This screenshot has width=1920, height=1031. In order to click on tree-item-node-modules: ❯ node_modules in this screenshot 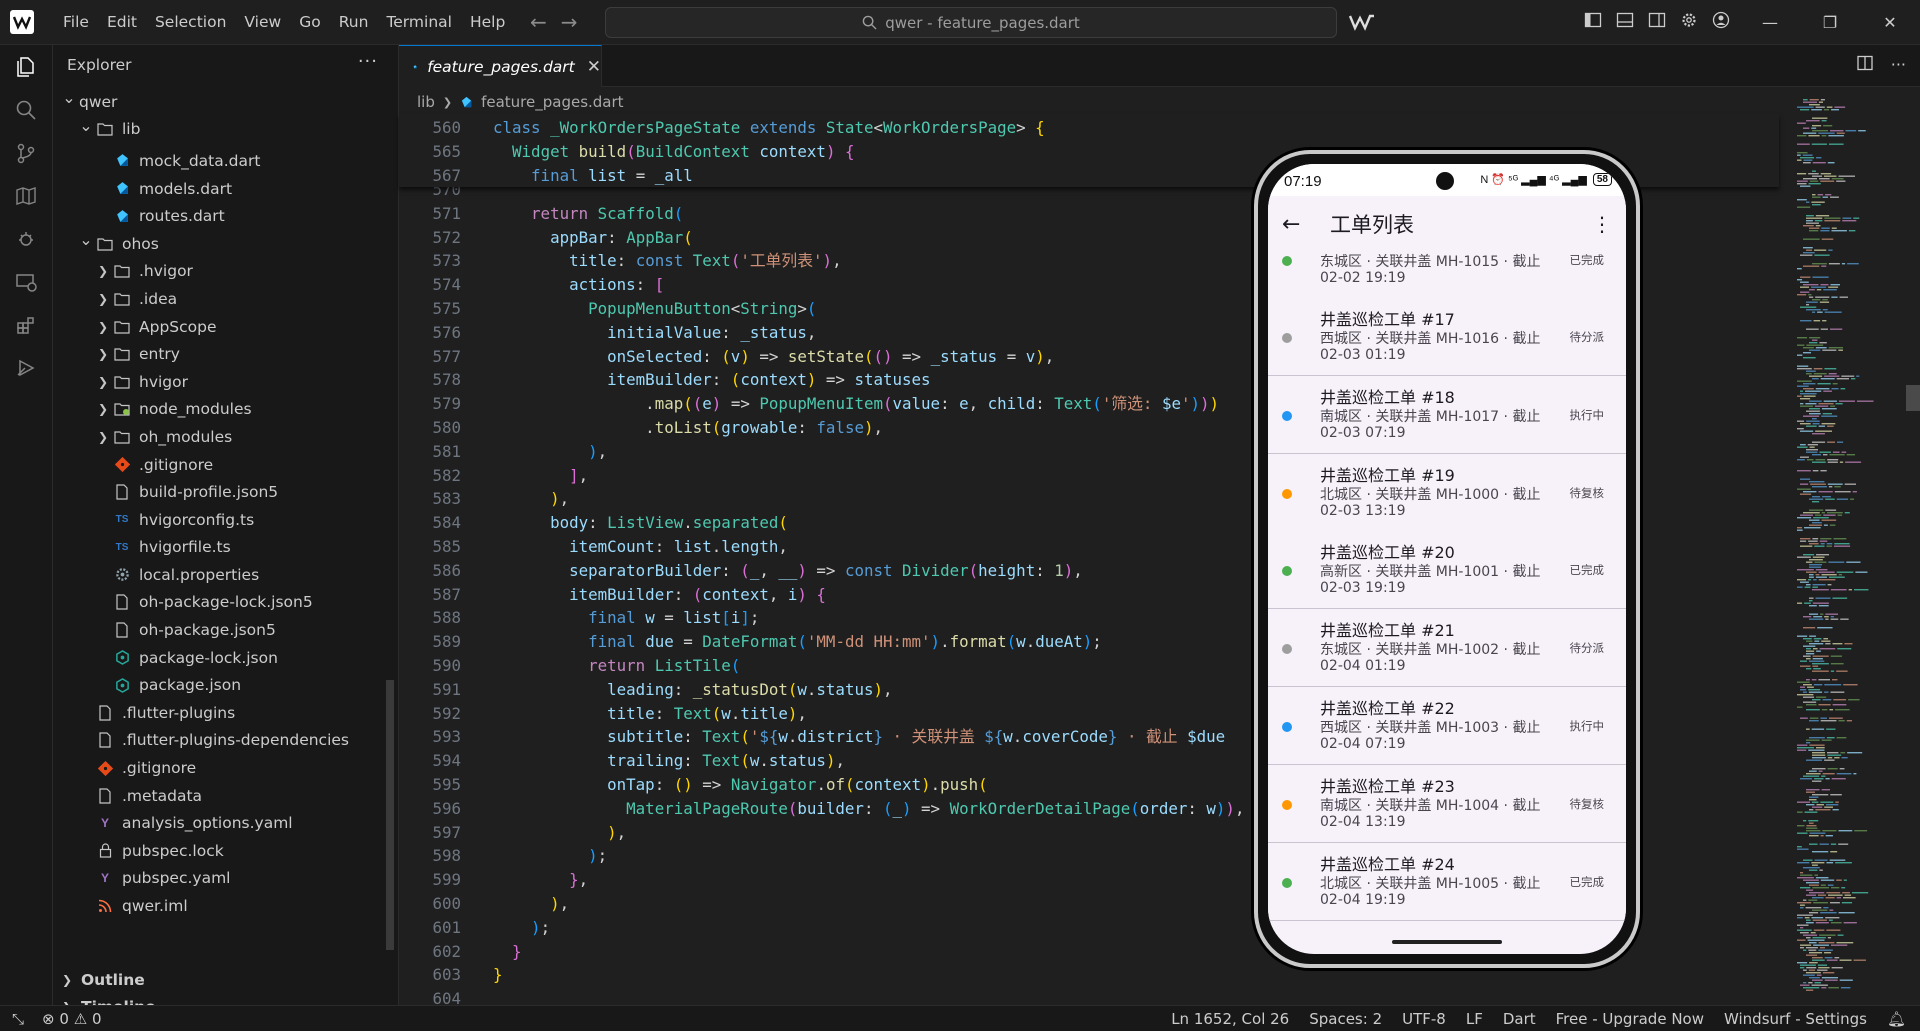, I will do `click(225, 410)`.